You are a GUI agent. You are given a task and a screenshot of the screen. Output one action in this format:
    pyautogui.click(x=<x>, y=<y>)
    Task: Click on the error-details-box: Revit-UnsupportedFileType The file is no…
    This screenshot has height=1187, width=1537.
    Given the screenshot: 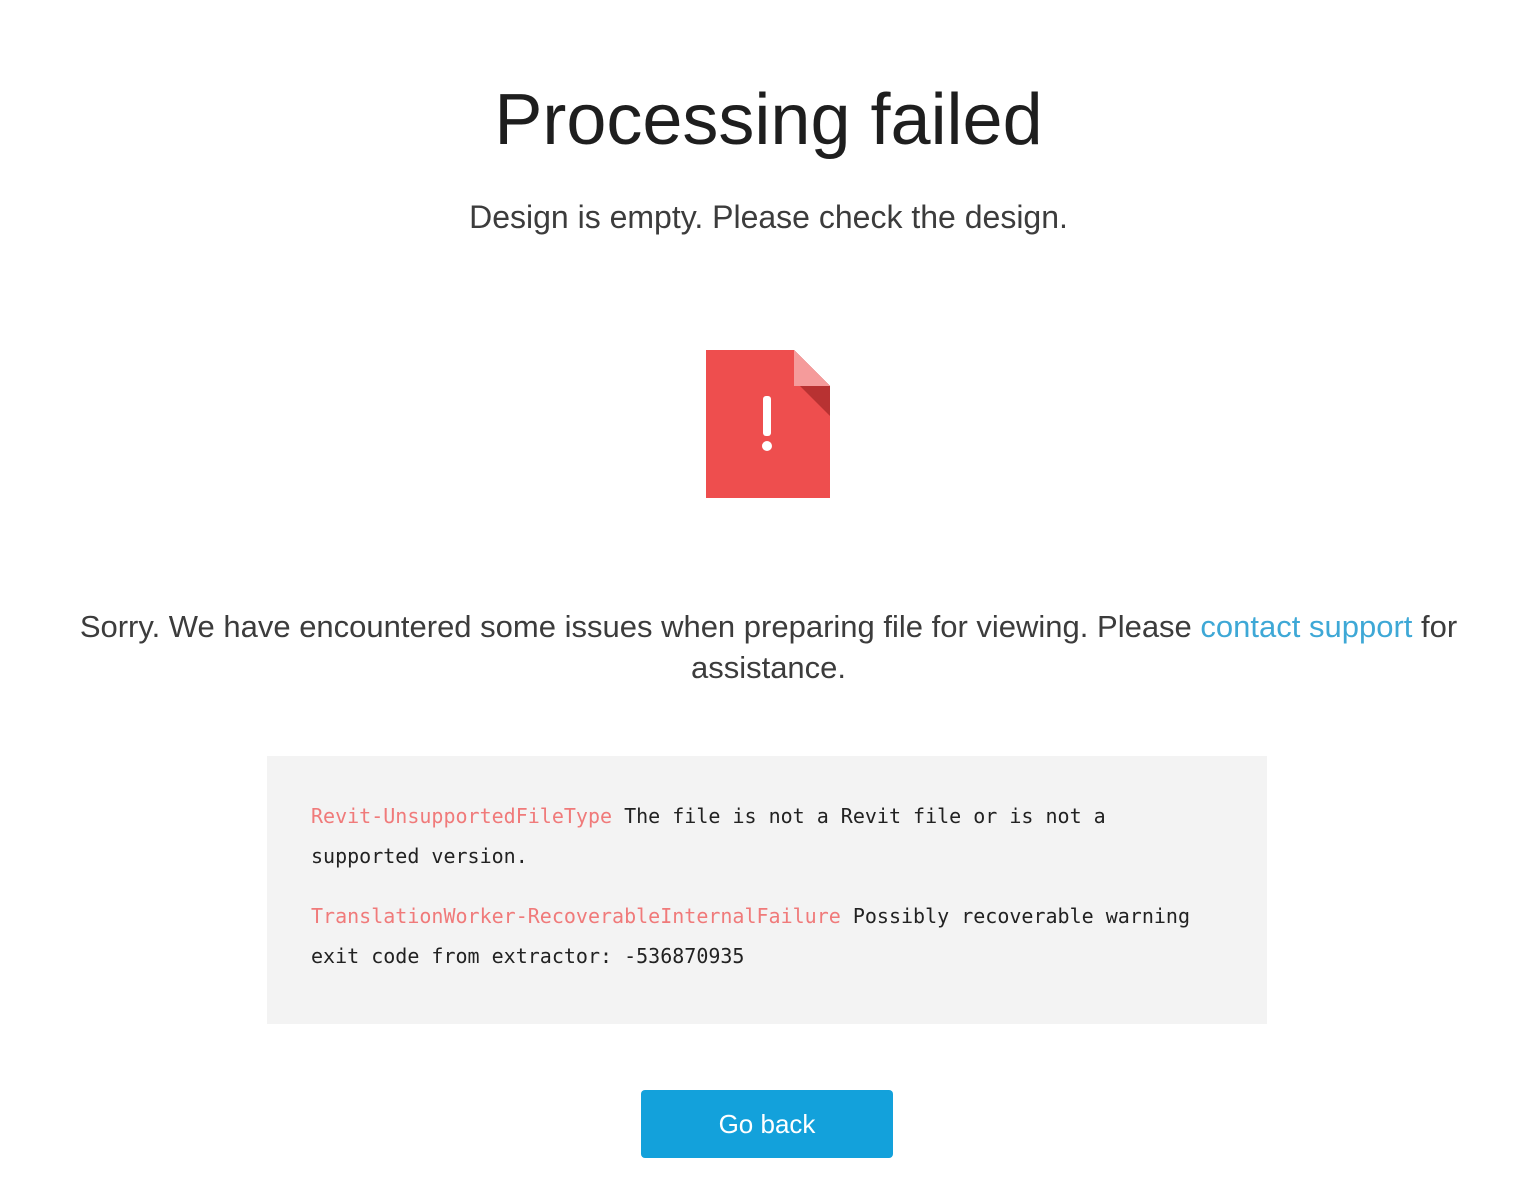 What is the action you would take?
    pyautogui.click(x=767, y=890)
    